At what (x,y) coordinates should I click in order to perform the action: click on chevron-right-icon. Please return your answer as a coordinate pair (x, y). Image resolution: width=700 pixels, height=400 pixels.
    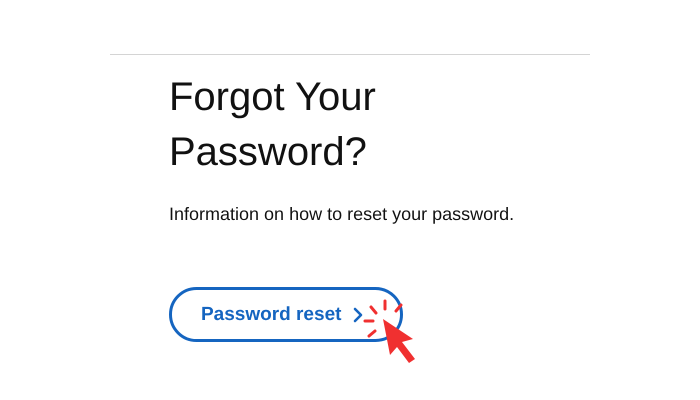
    Looking at the image, I should click on (358, 314).